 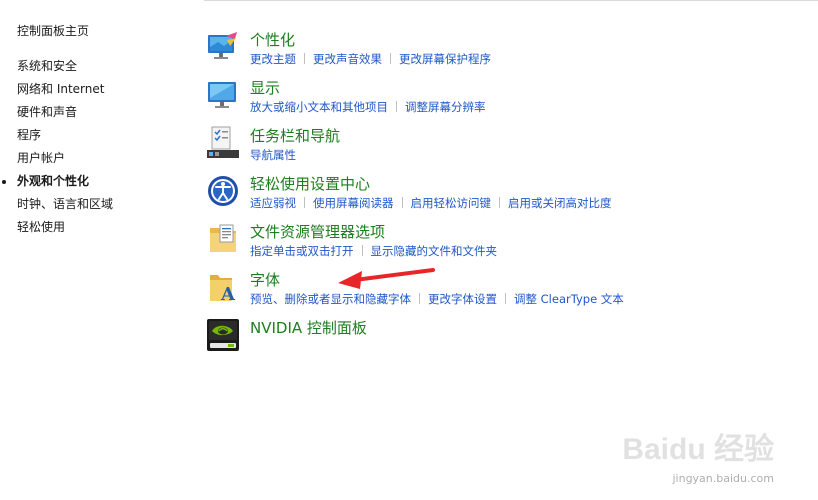 I want to click on nav-item-hardware-sound: 硬件和声音, so click(x=65, y=112).